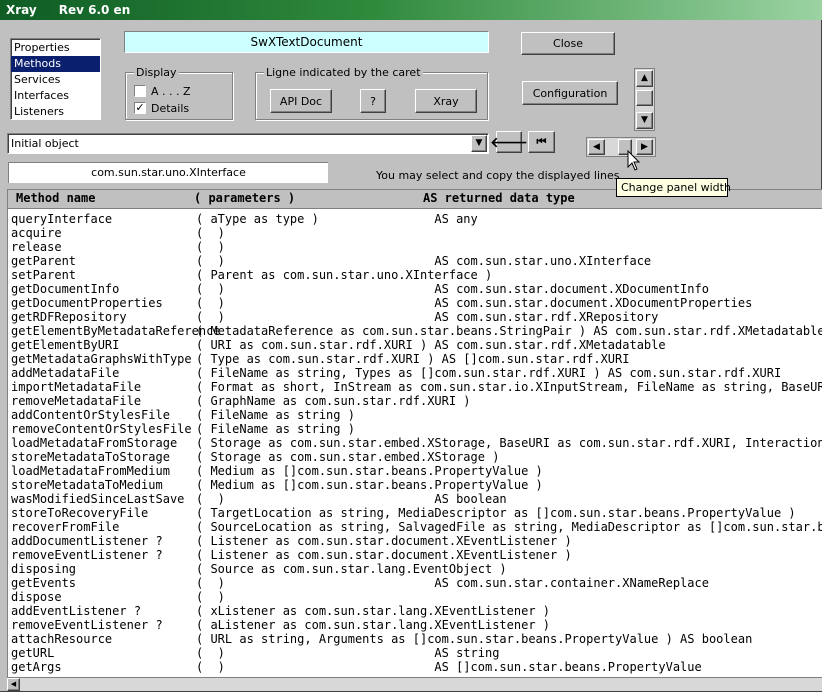  I want to click on section-item-properties: Properties, so click(55, 48).